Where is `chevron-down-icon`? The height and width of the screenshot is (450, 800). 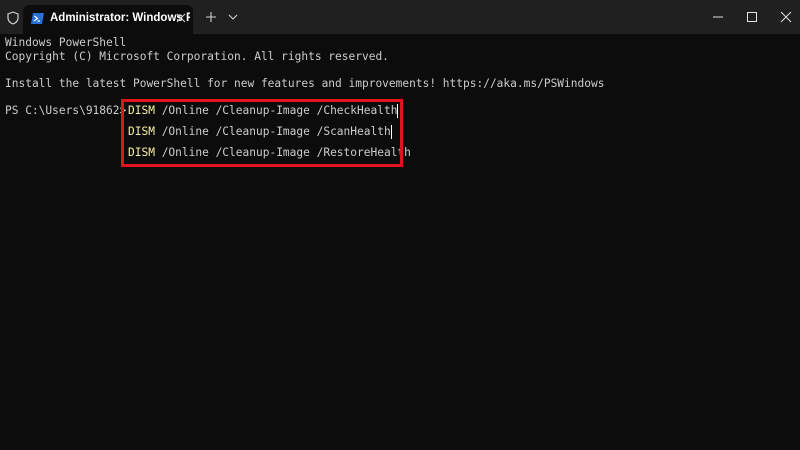
chevron-down-icon is located at coordinates (233, 17).